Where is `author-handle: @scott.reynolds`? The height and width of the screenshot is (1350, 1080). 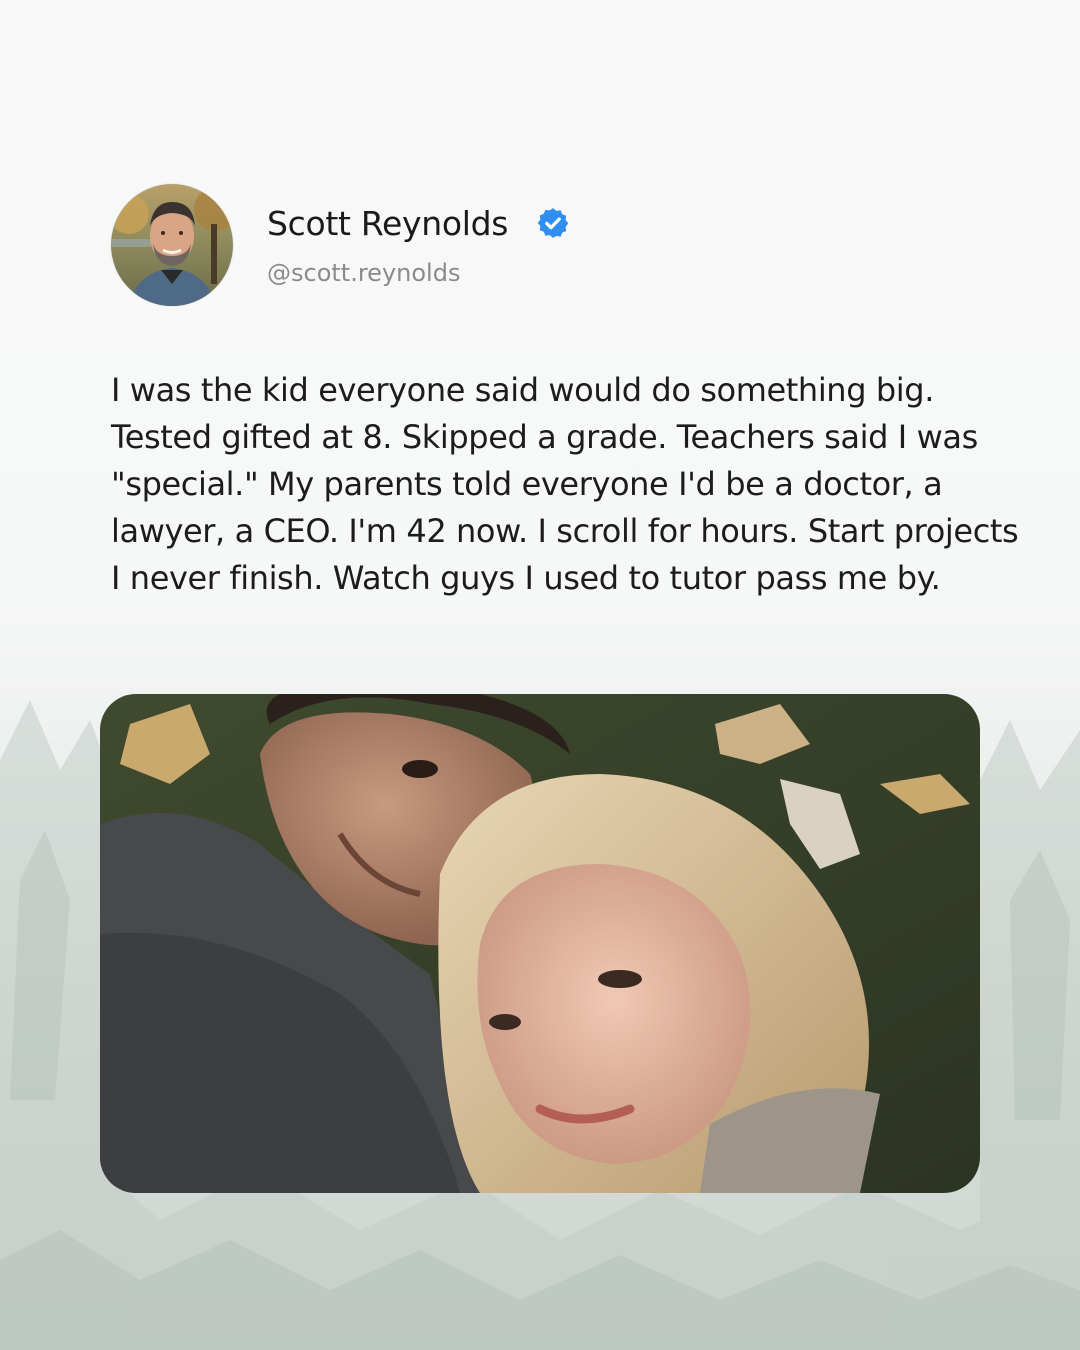
author-handle: @scott.reynolds is located at coordinates (363, 273).